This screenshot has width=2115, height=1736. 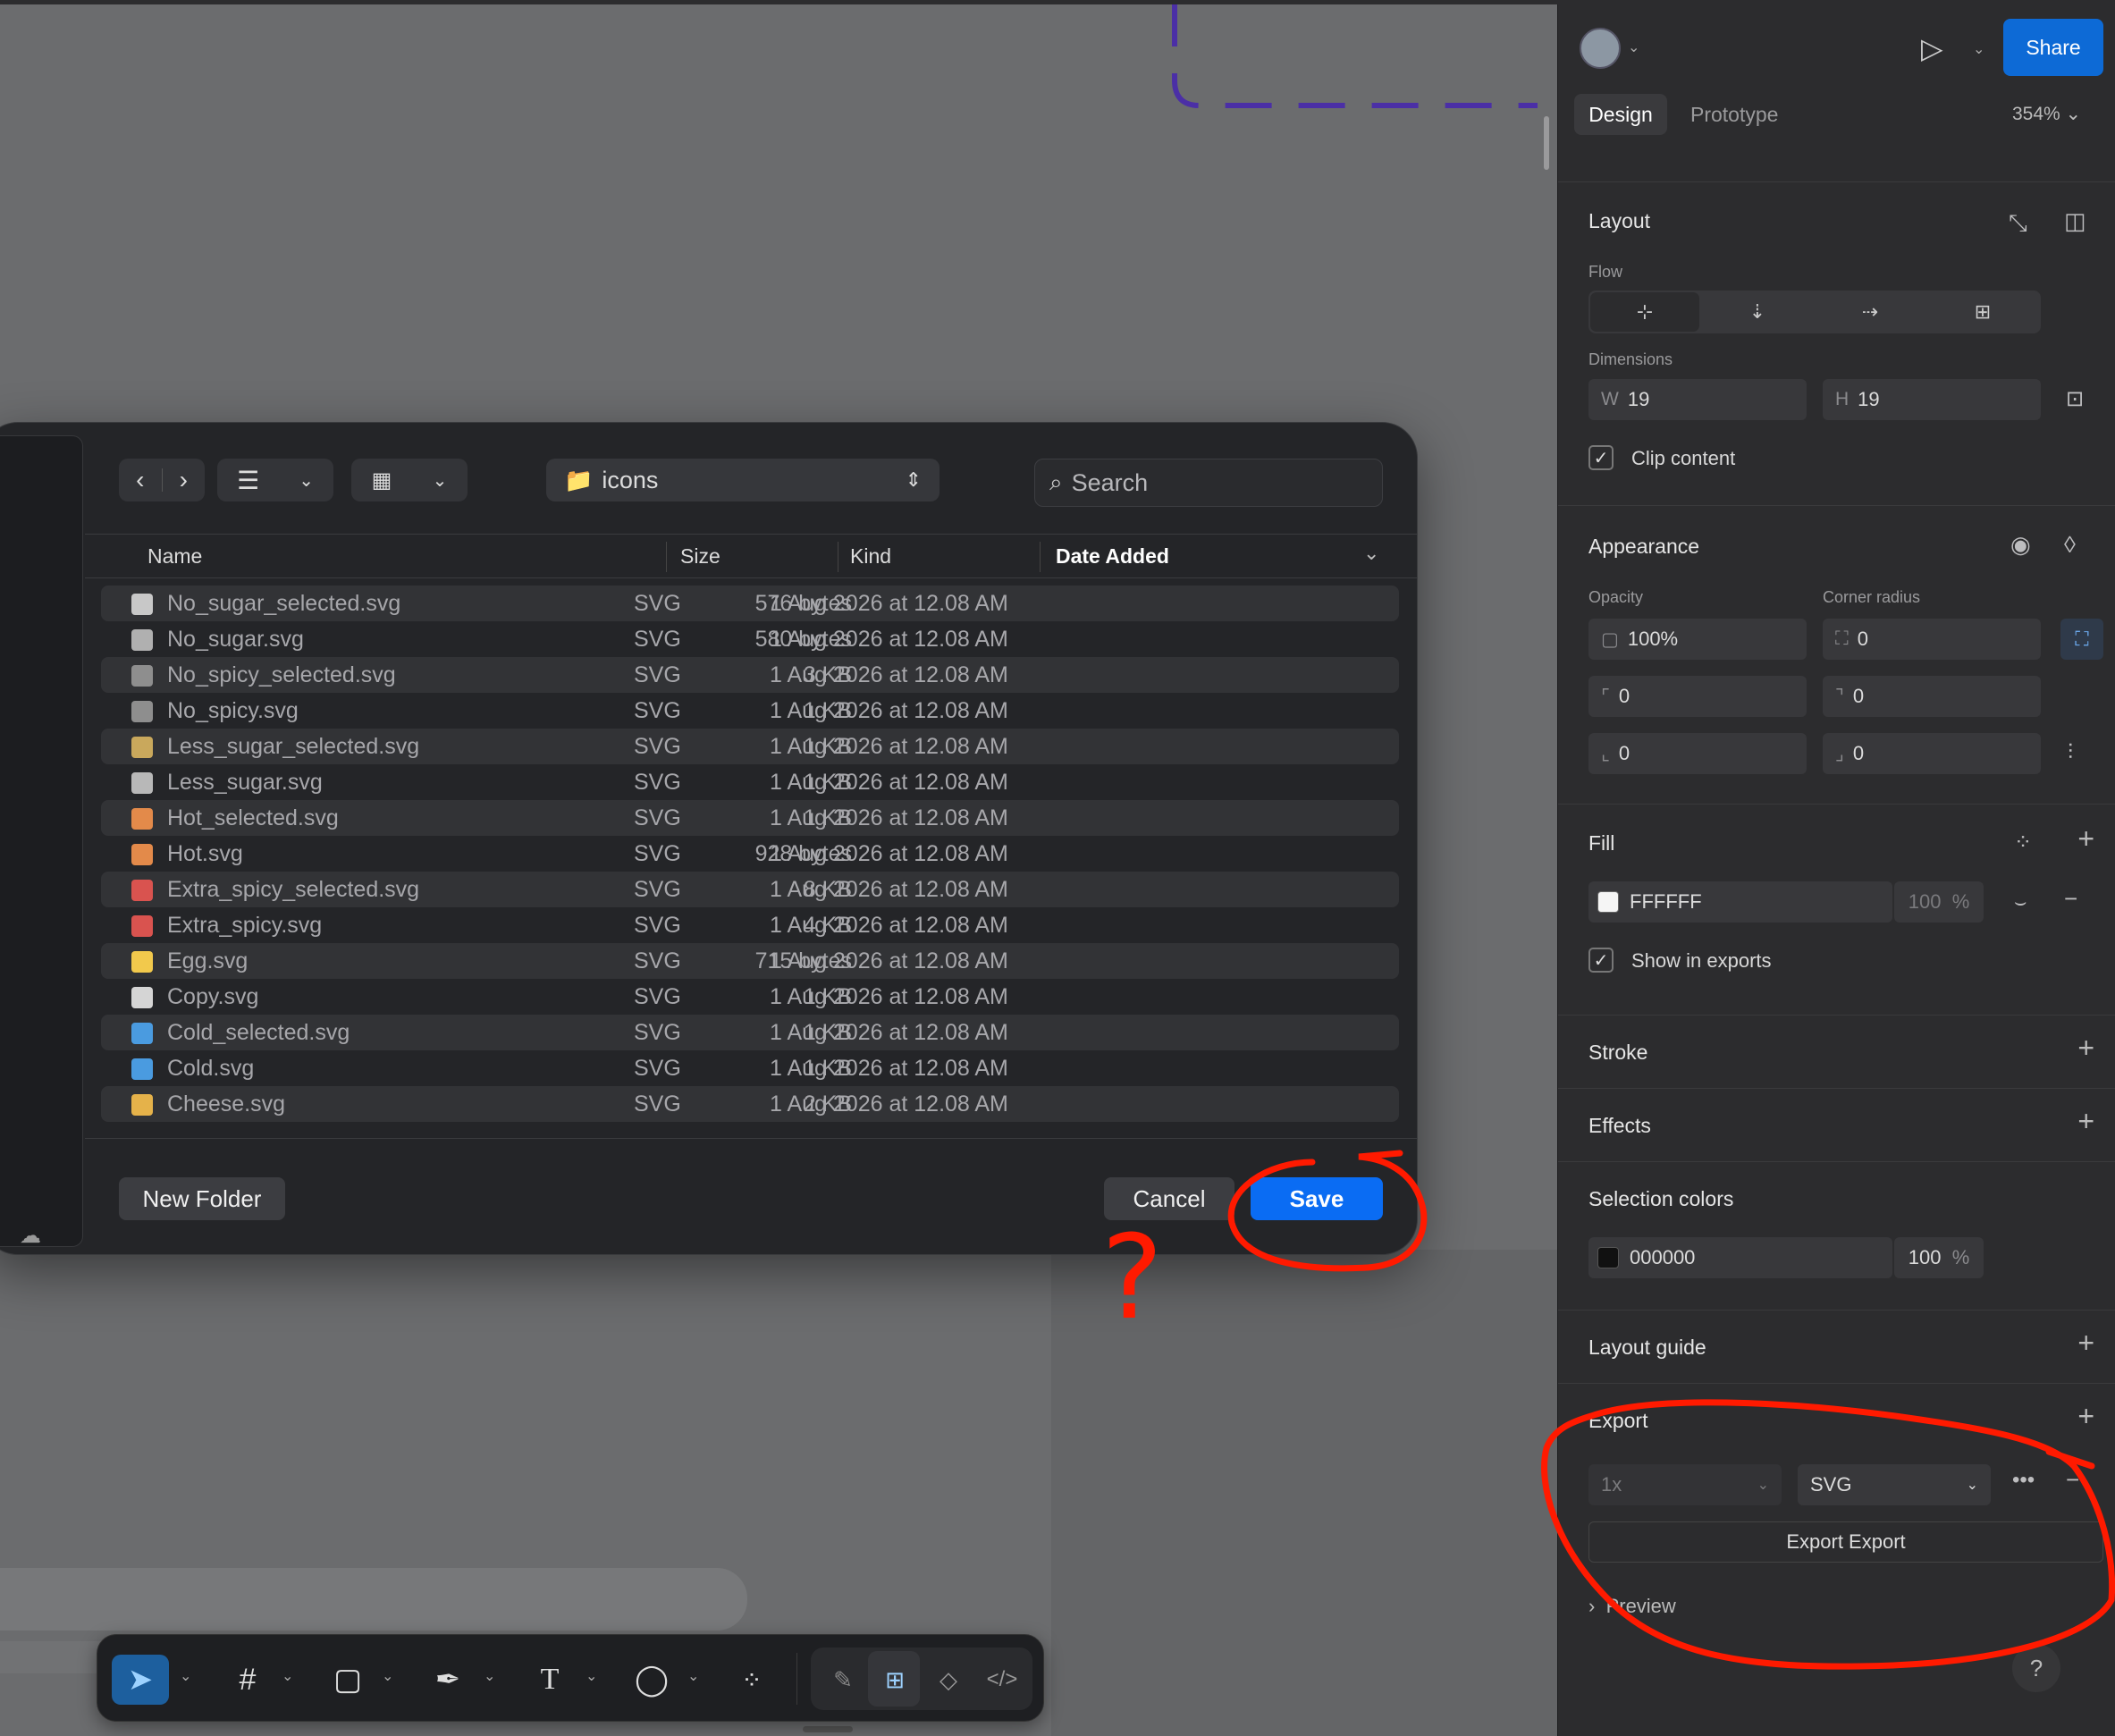 I want to click on play-icon: ▷, so click(x=1932, y=48).